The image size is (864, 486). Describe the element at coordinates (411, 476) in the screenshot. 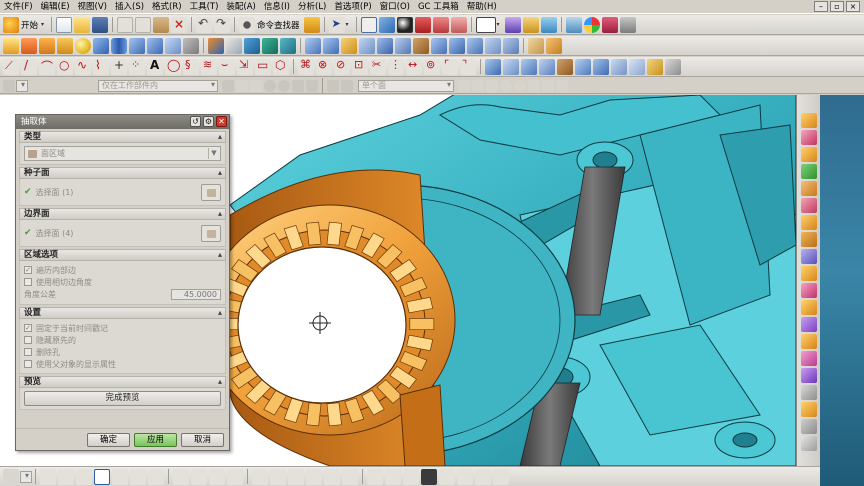

I see `hide-icon` at that location.